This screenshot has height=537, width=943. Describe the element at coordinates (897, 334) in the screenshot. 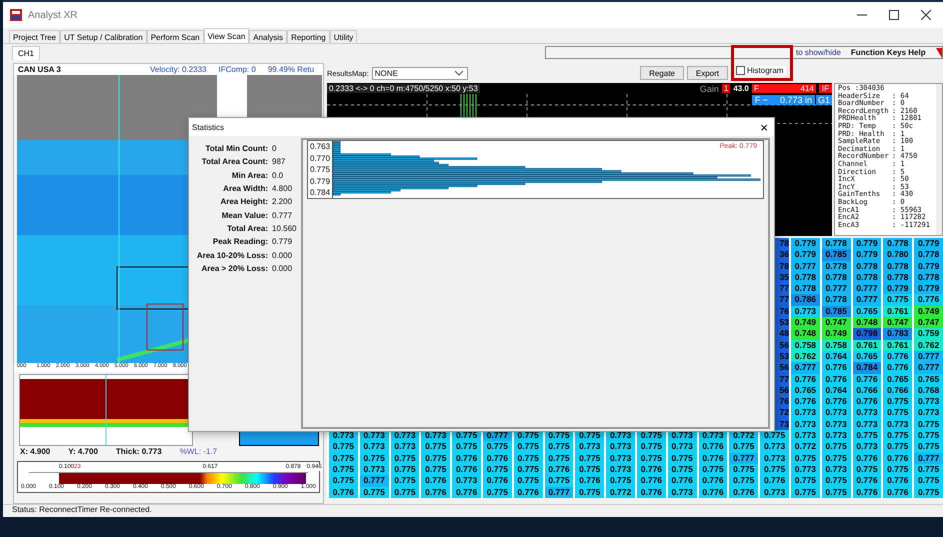

I see `thickness-cell: 0.783` at that location.